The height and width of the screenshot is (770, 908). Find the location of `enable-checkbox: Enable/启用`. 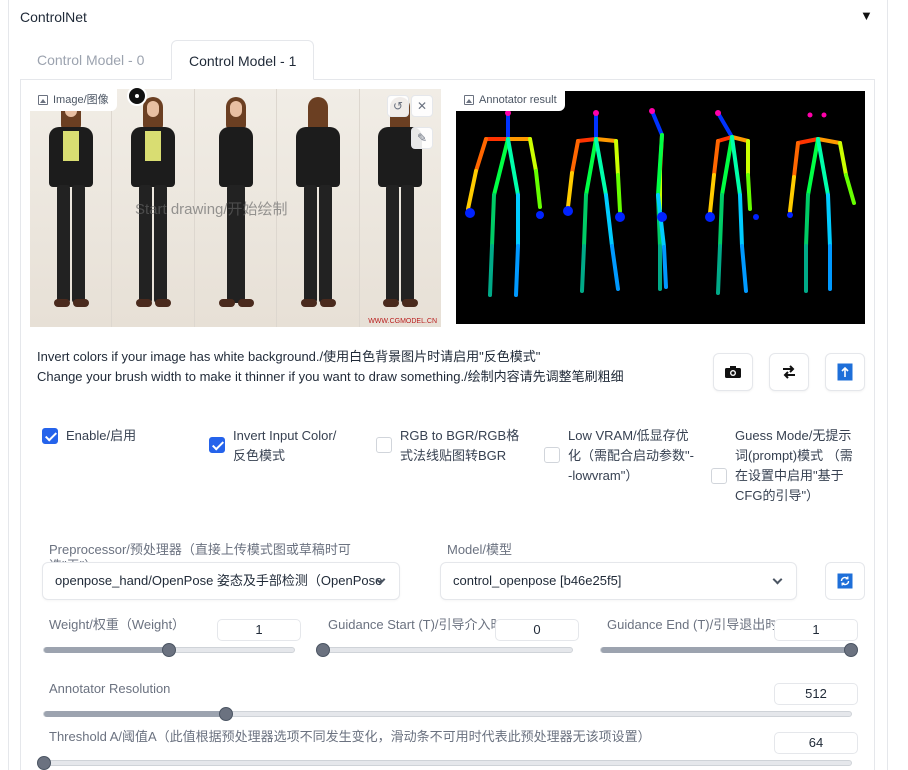

enable-checkbox: Enable/启用 is located at coordinates (89, 436).